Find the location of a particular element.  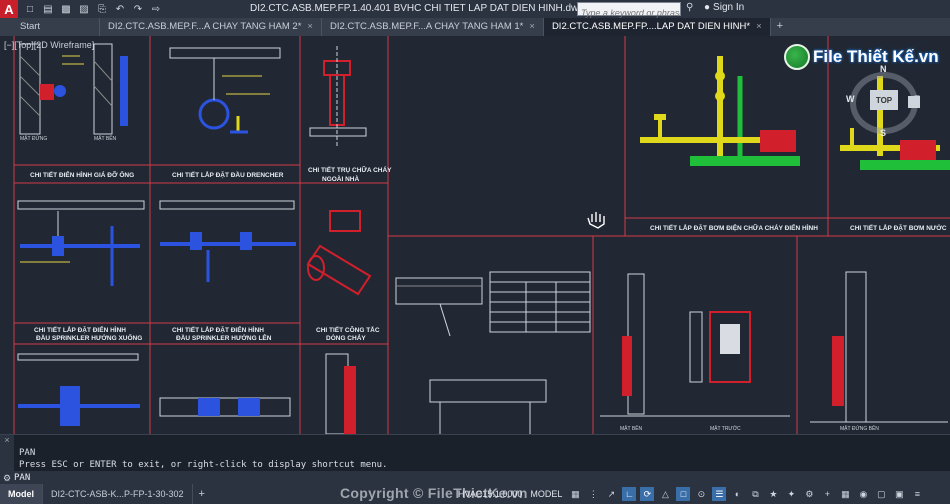

compass-west: W is located at coordinates (850, 99).